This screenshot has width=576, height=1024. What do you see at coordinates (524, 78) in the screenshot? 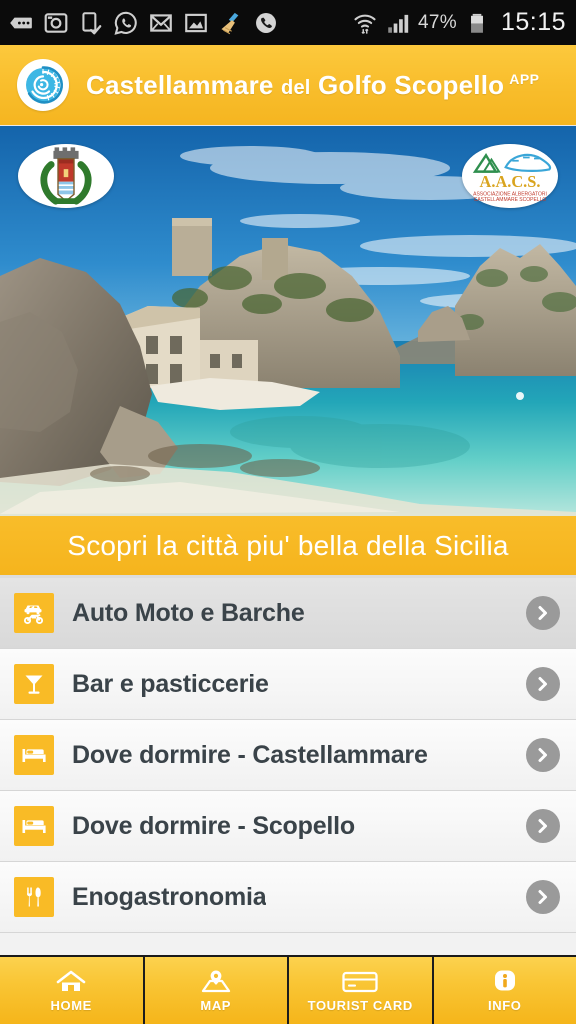
I see `app-title-sup: APP` at bounding box center [524, 78].